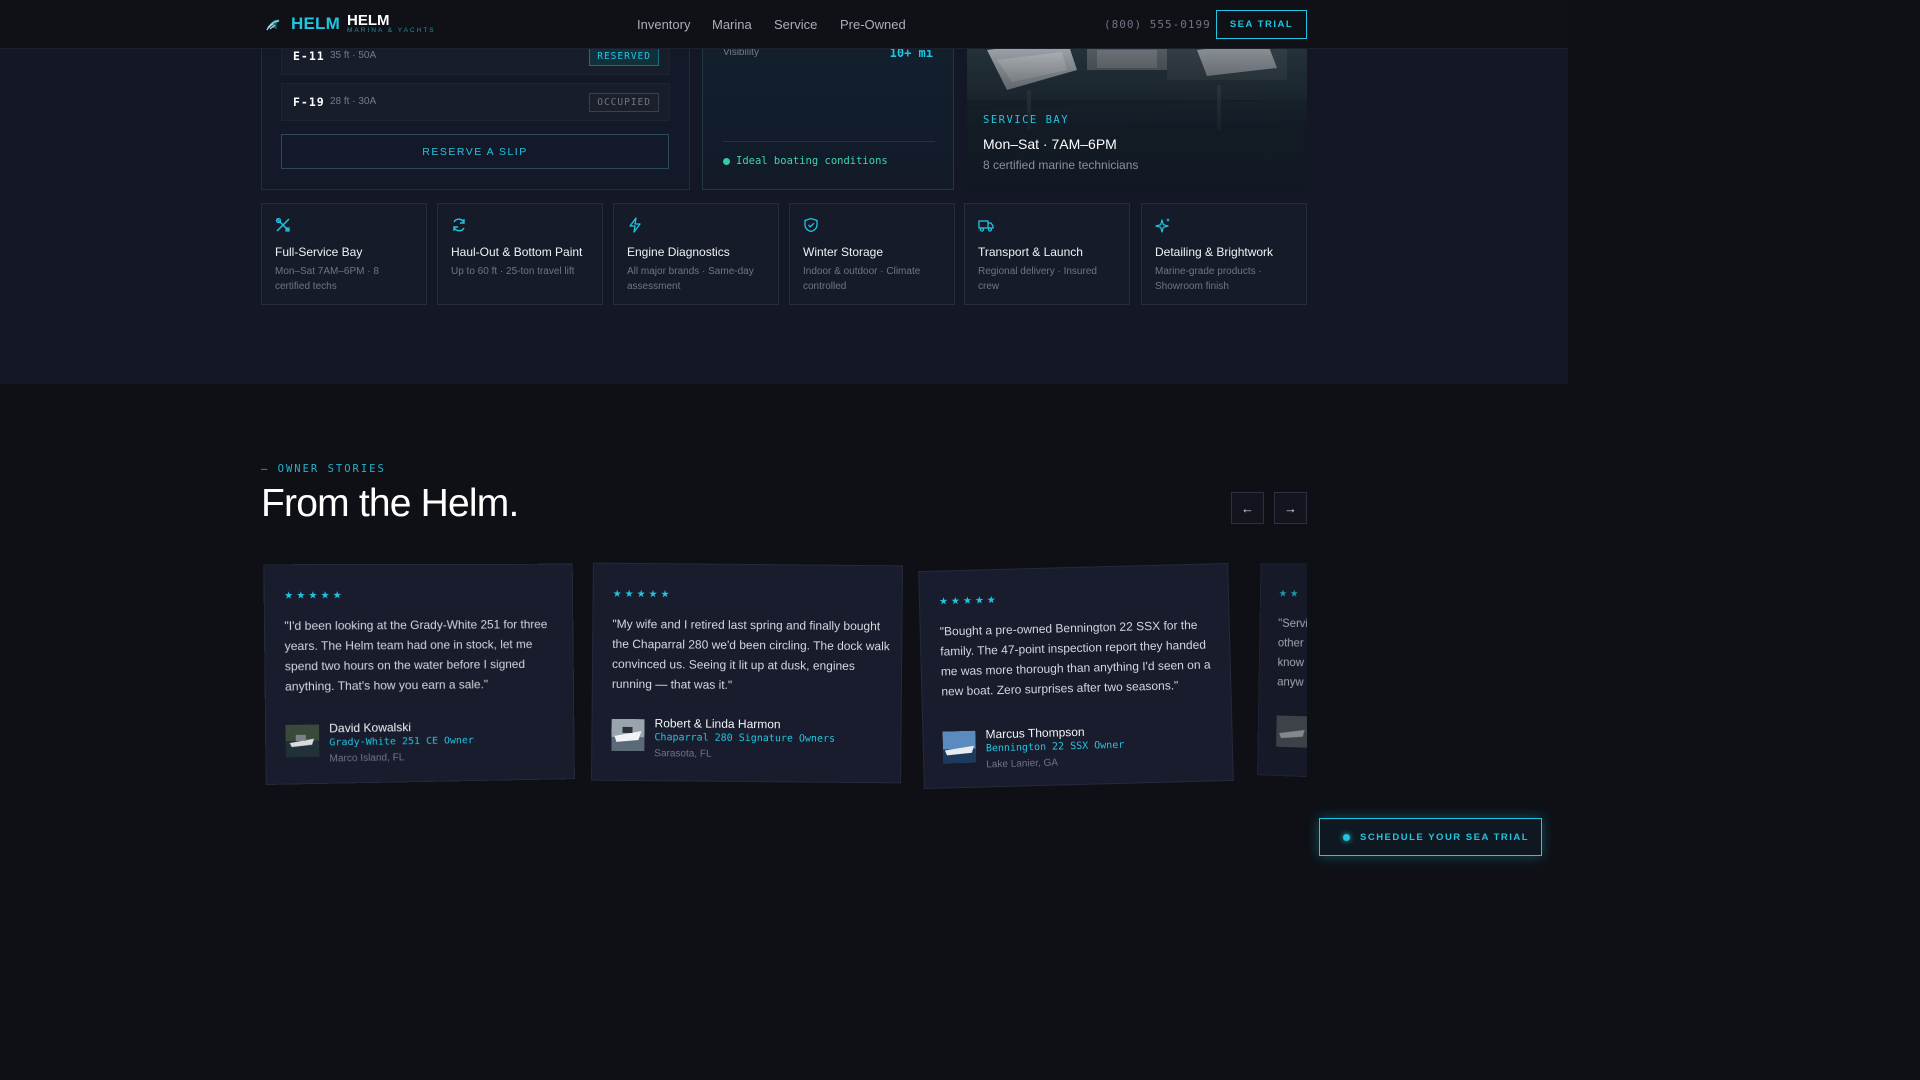  I want to click on bolt-icon, so click(635, 225).